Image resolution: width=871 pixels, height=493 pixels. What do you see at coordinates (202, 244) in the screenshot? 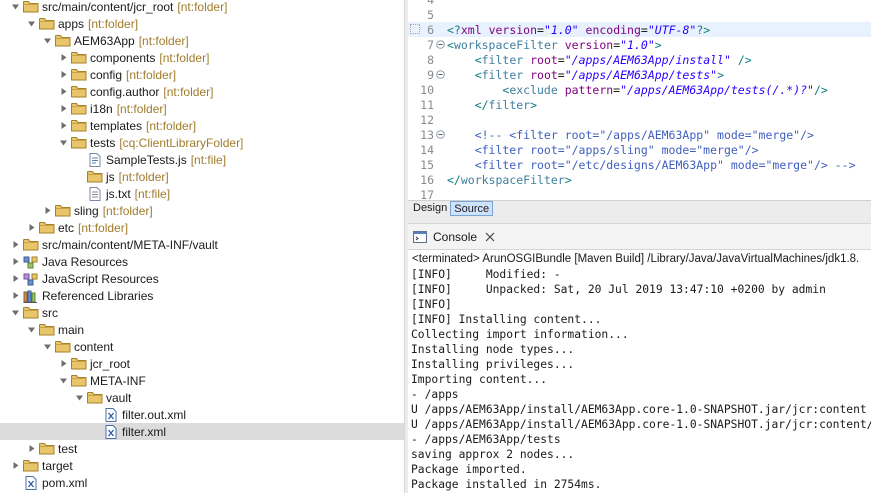
I see `tree-item: src/main/content/META-INF/vault` at bounding box center [202, 244].